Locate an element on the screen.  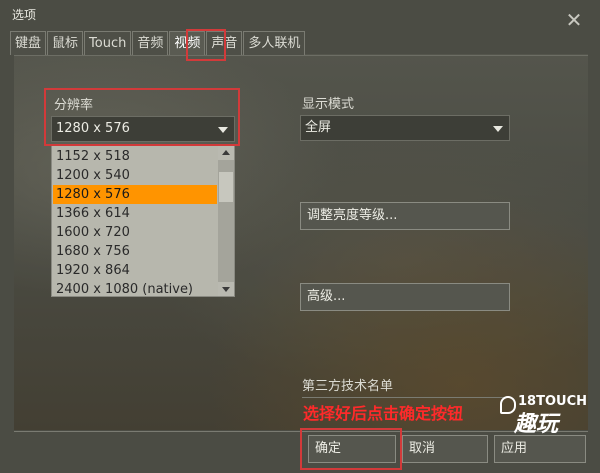
list-item: 1920 x 864 is located at coordinates (135, 270).